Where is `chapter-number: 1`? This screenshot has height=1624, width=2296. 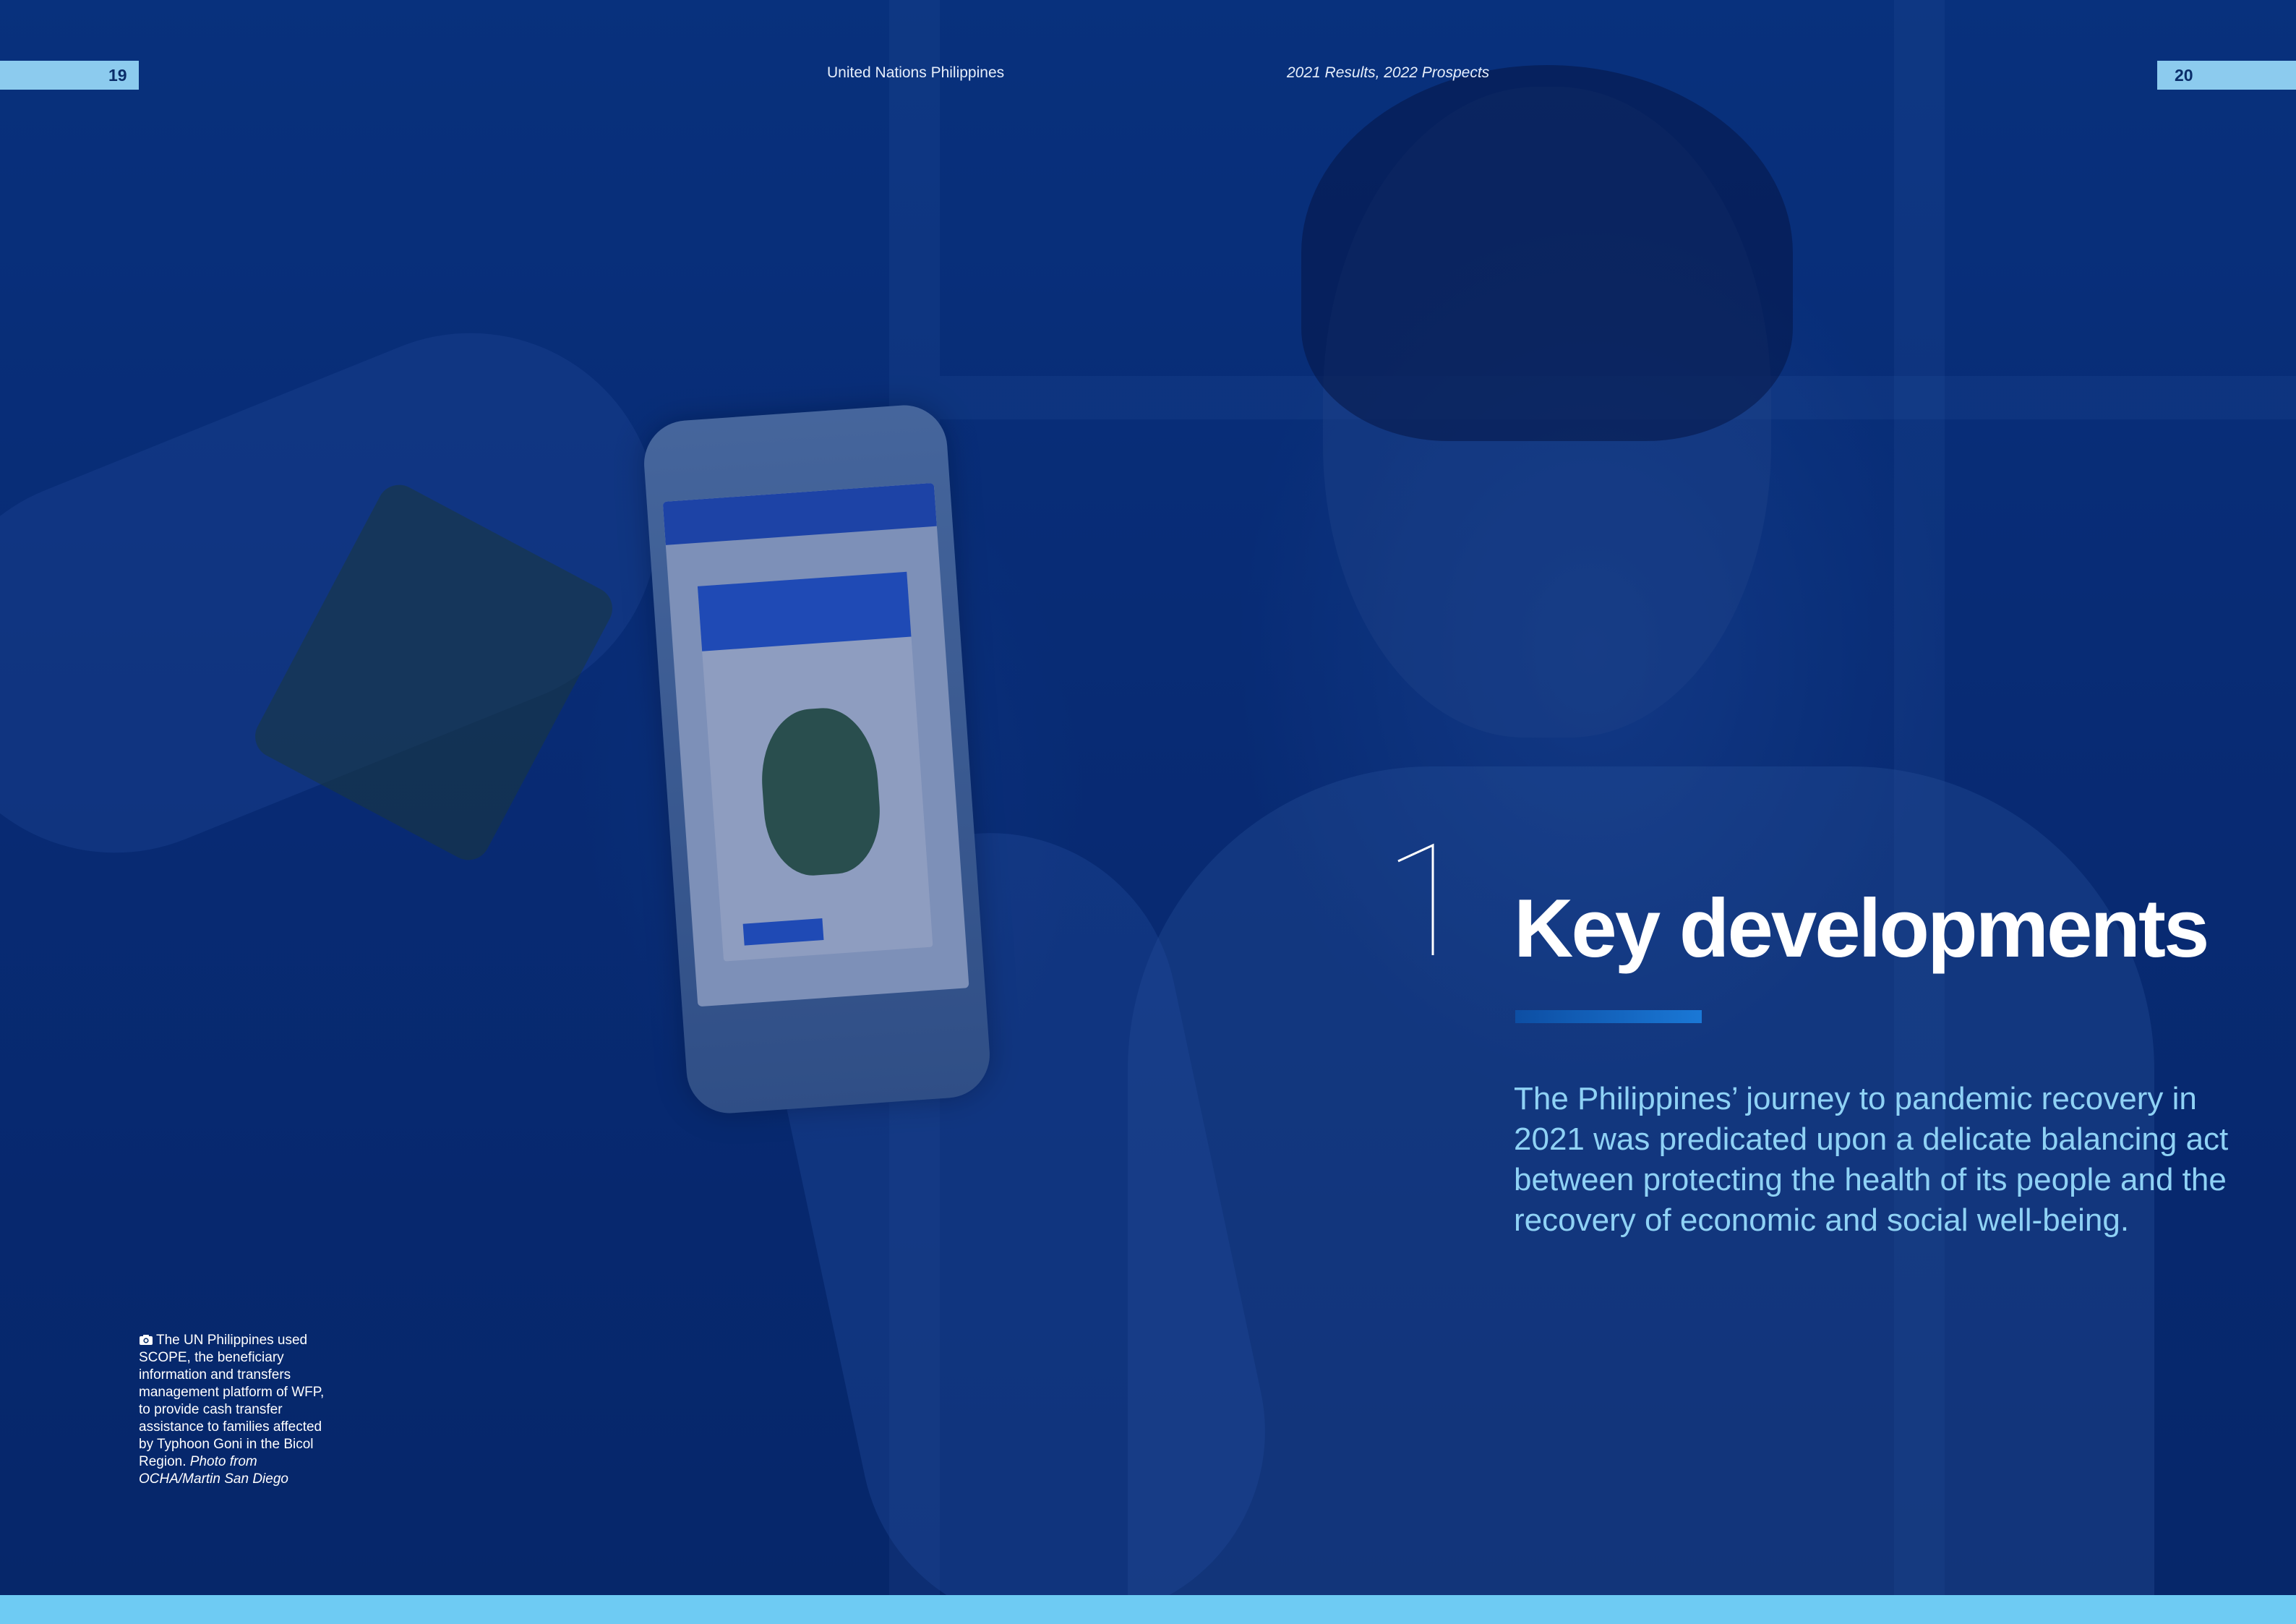 chapter-number: 1 is located at coordinates (1414, 898).